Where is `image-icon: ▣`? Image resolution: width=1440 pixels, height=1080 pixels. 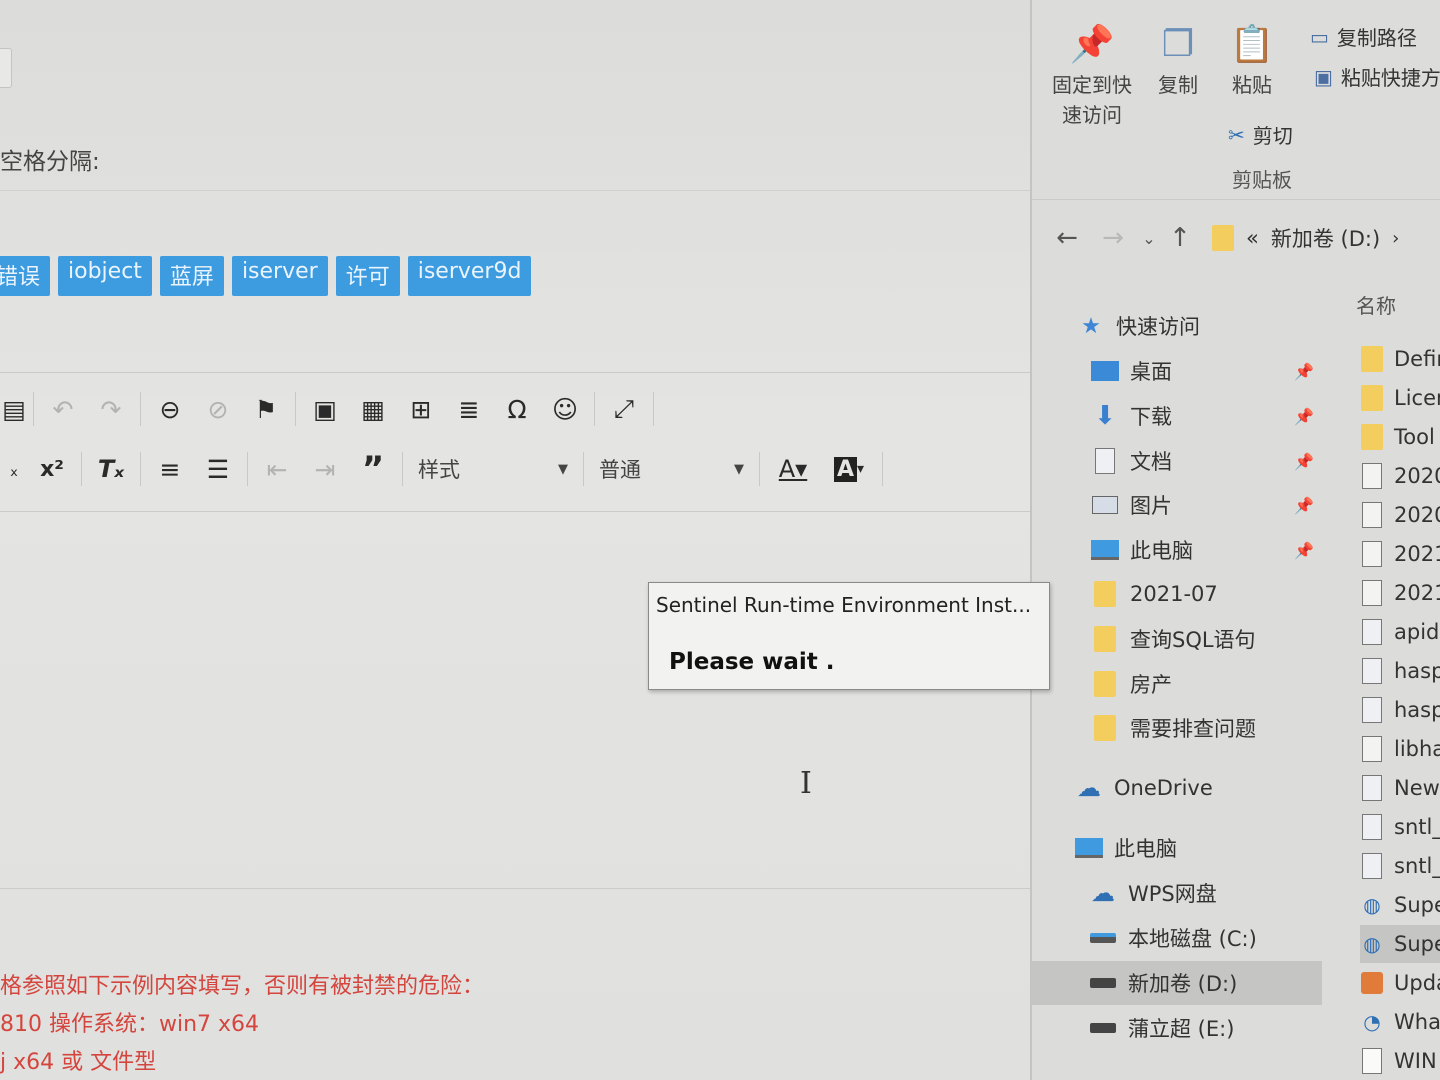
image-icon: ▣ is located at coordinates (325, 409).